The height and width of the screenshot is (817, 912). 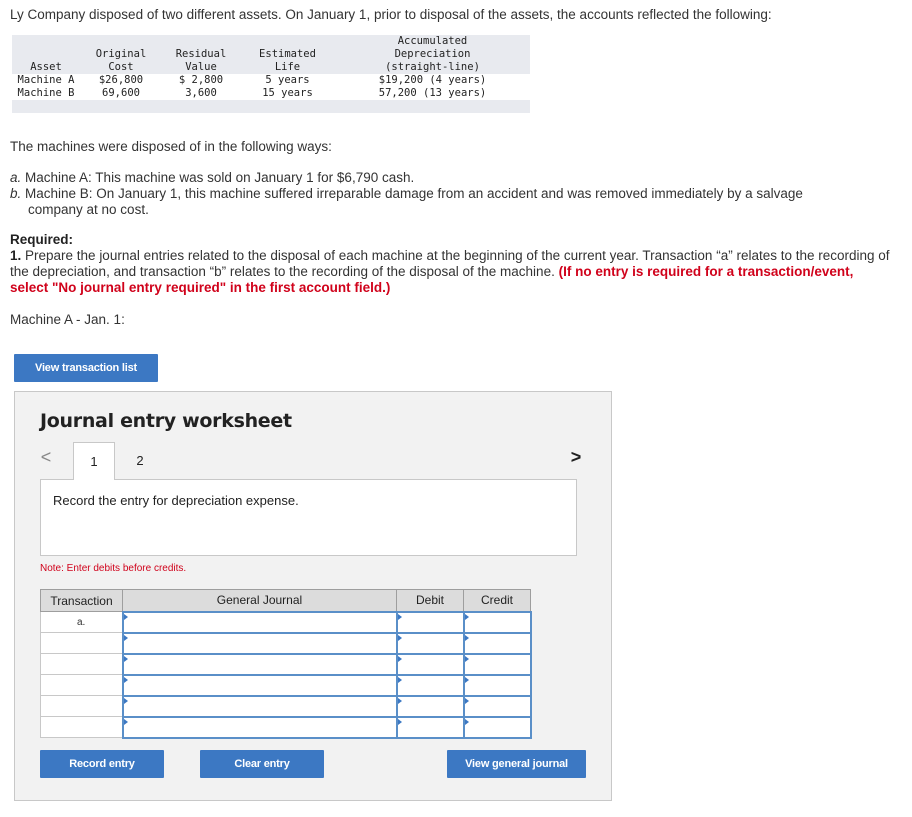 I want to click on chevron-left-icon: <, so click(x=46, y=457).